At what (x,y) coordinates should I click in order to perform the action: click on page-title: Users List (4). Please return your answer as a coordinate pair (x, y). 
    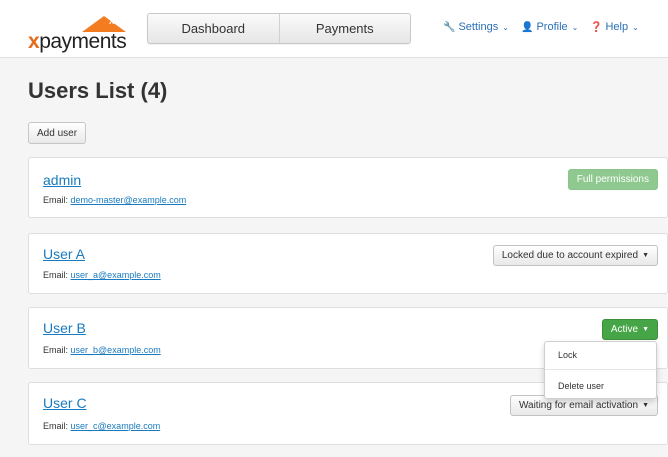
    Looking at the image, I should click on (98, 90).